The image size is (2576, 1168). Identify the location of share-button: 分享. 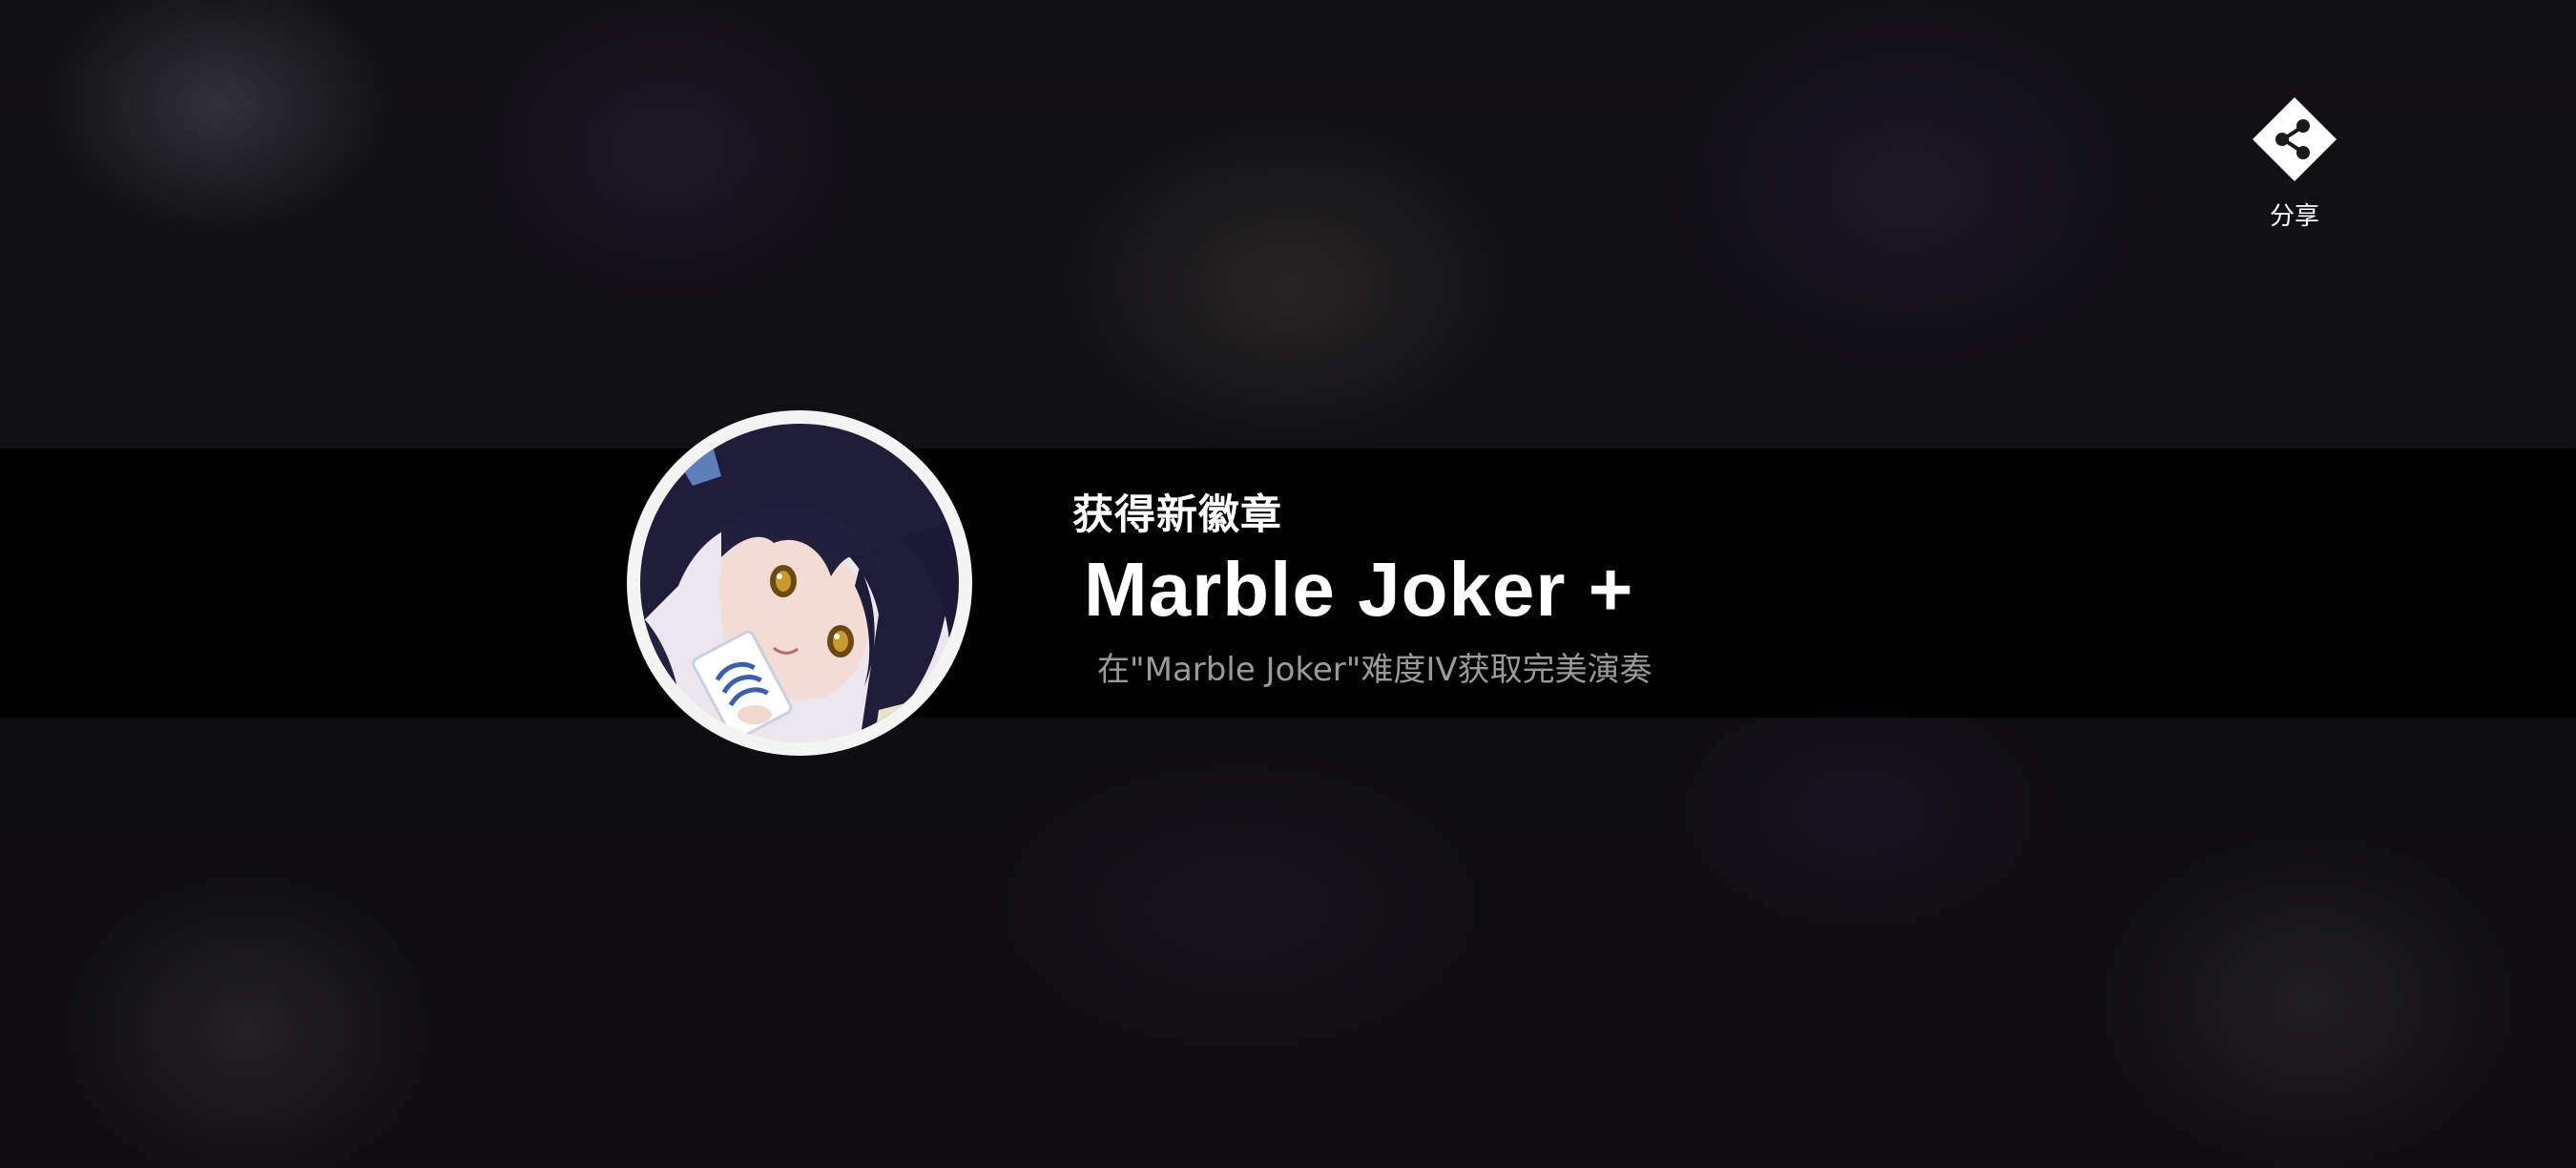
(2295, 159).